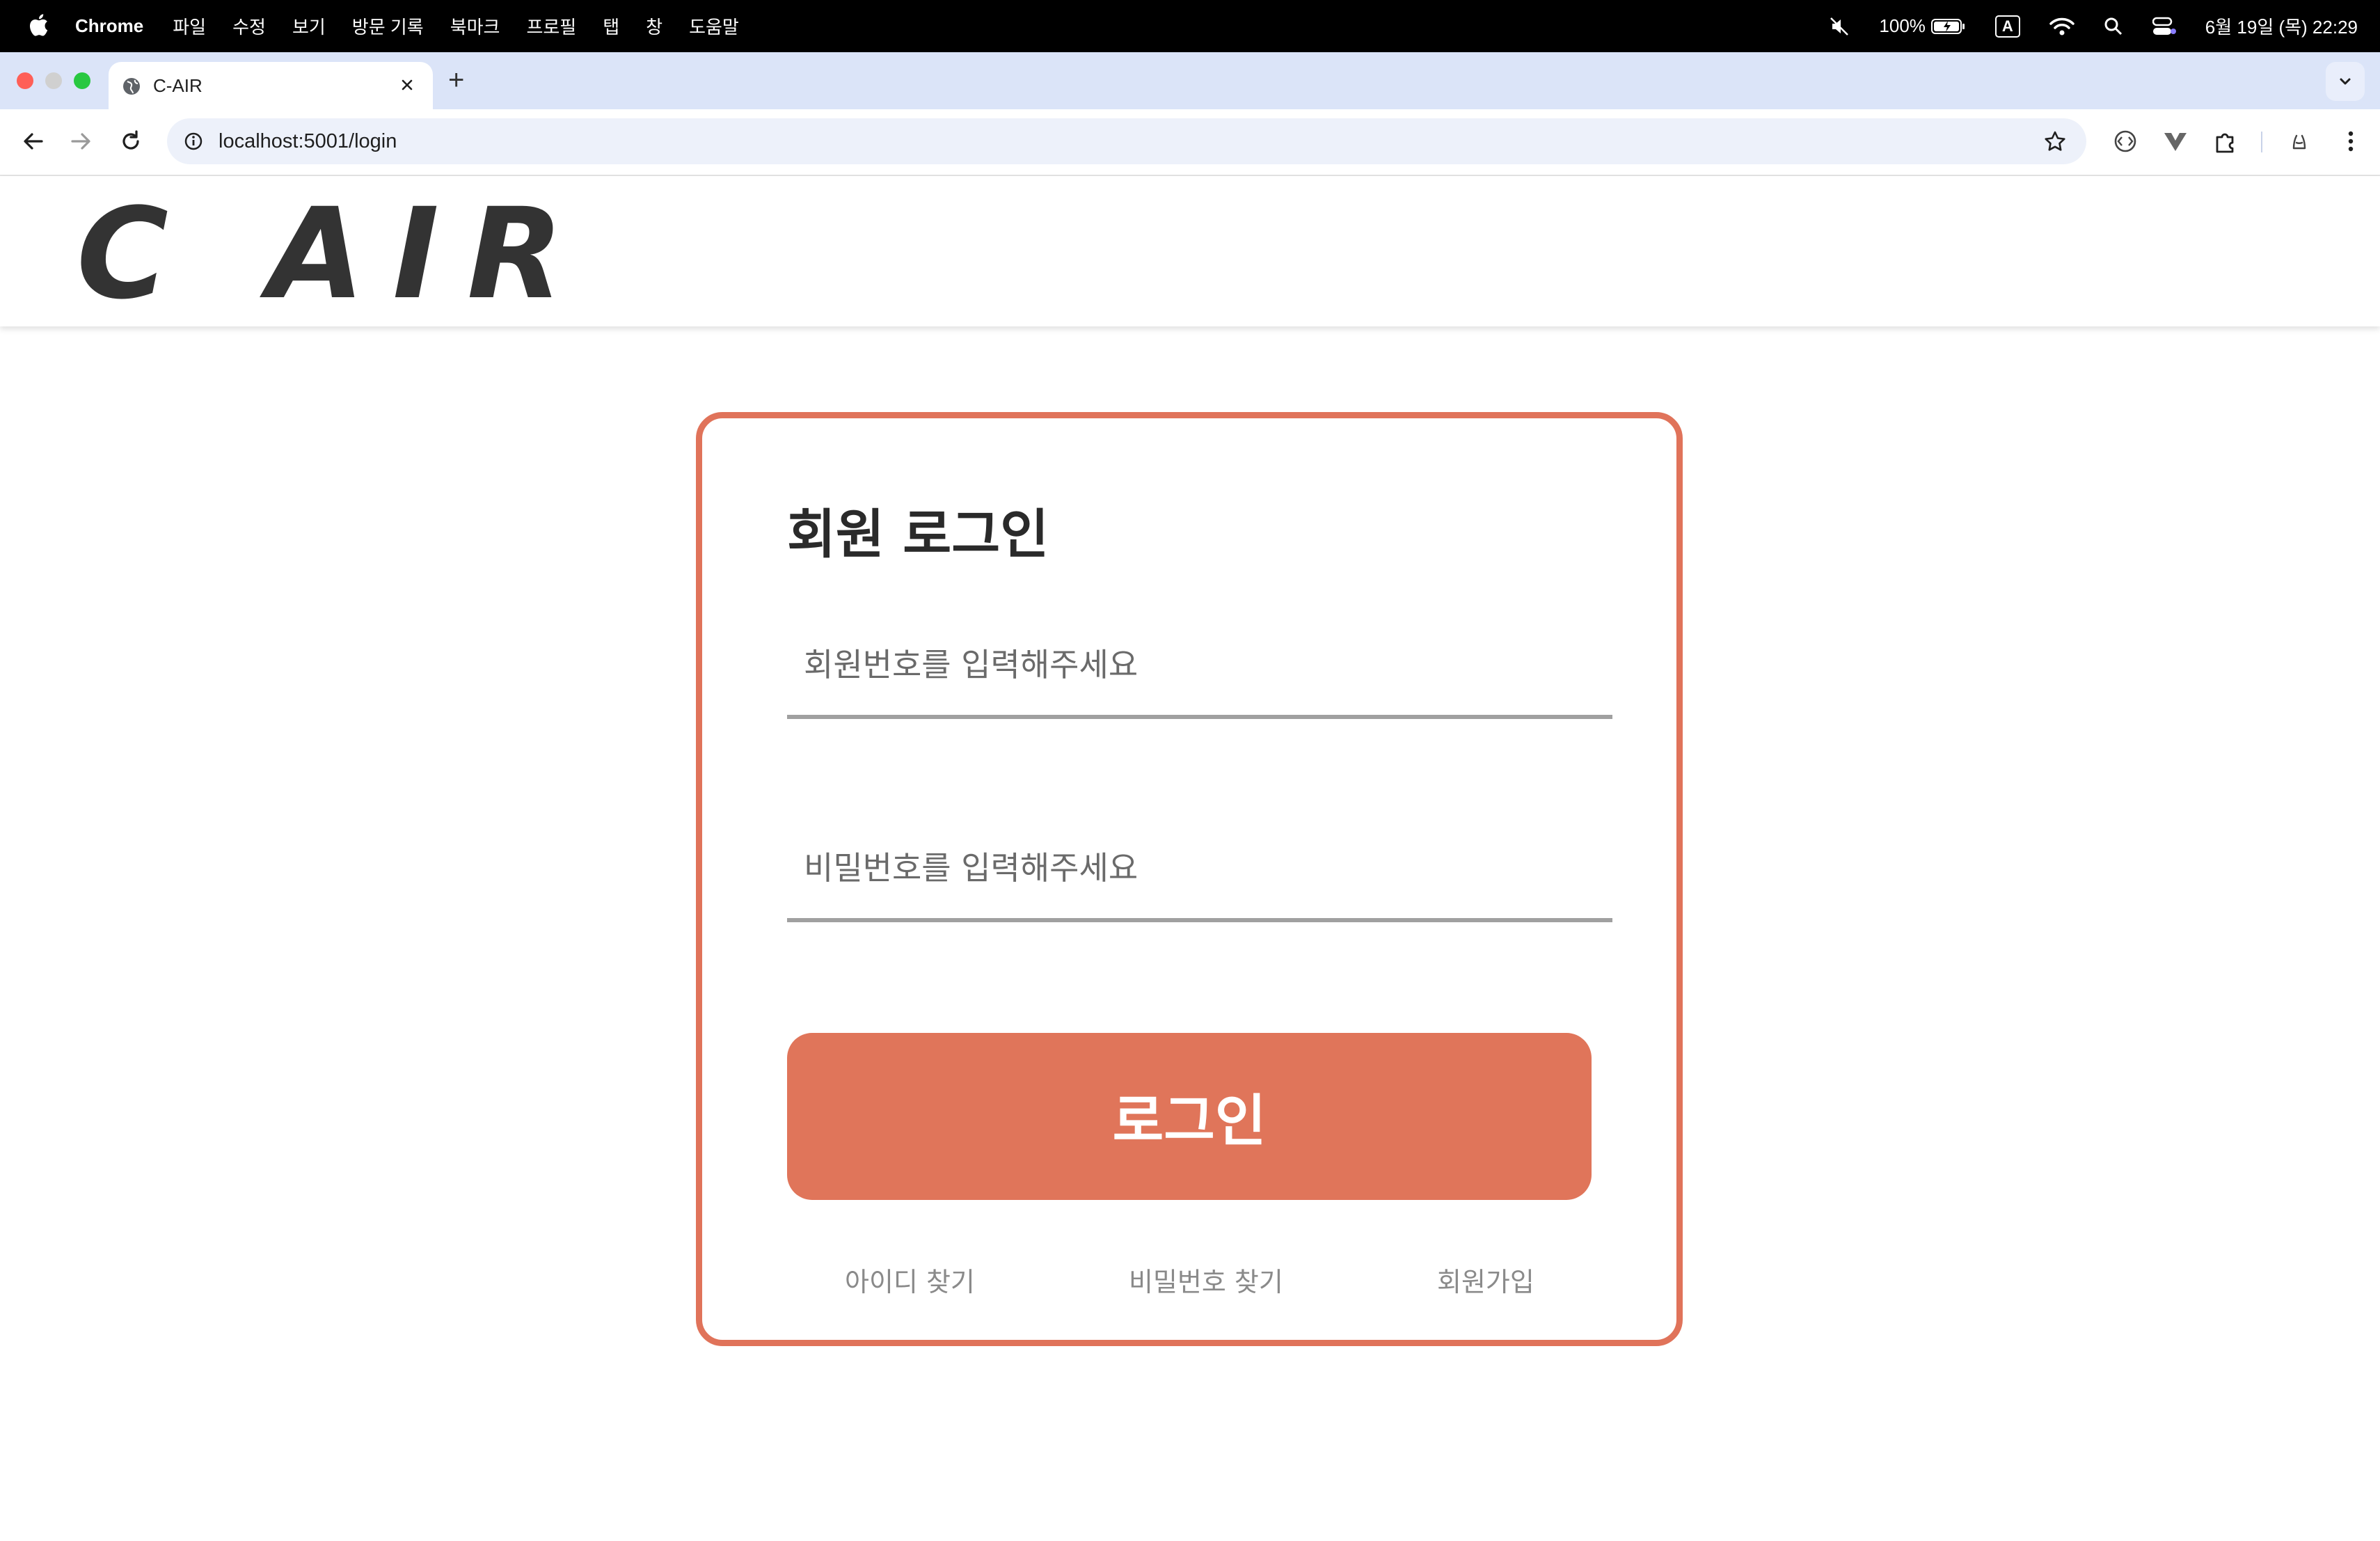 The width and height of the screenshot is (2380, 1541). What do you see at coordinates (2281, 26) in the screenshot?
I see `menu-clock: 6월 19일 (목) 22:29` at bounding box center [2281, 26].